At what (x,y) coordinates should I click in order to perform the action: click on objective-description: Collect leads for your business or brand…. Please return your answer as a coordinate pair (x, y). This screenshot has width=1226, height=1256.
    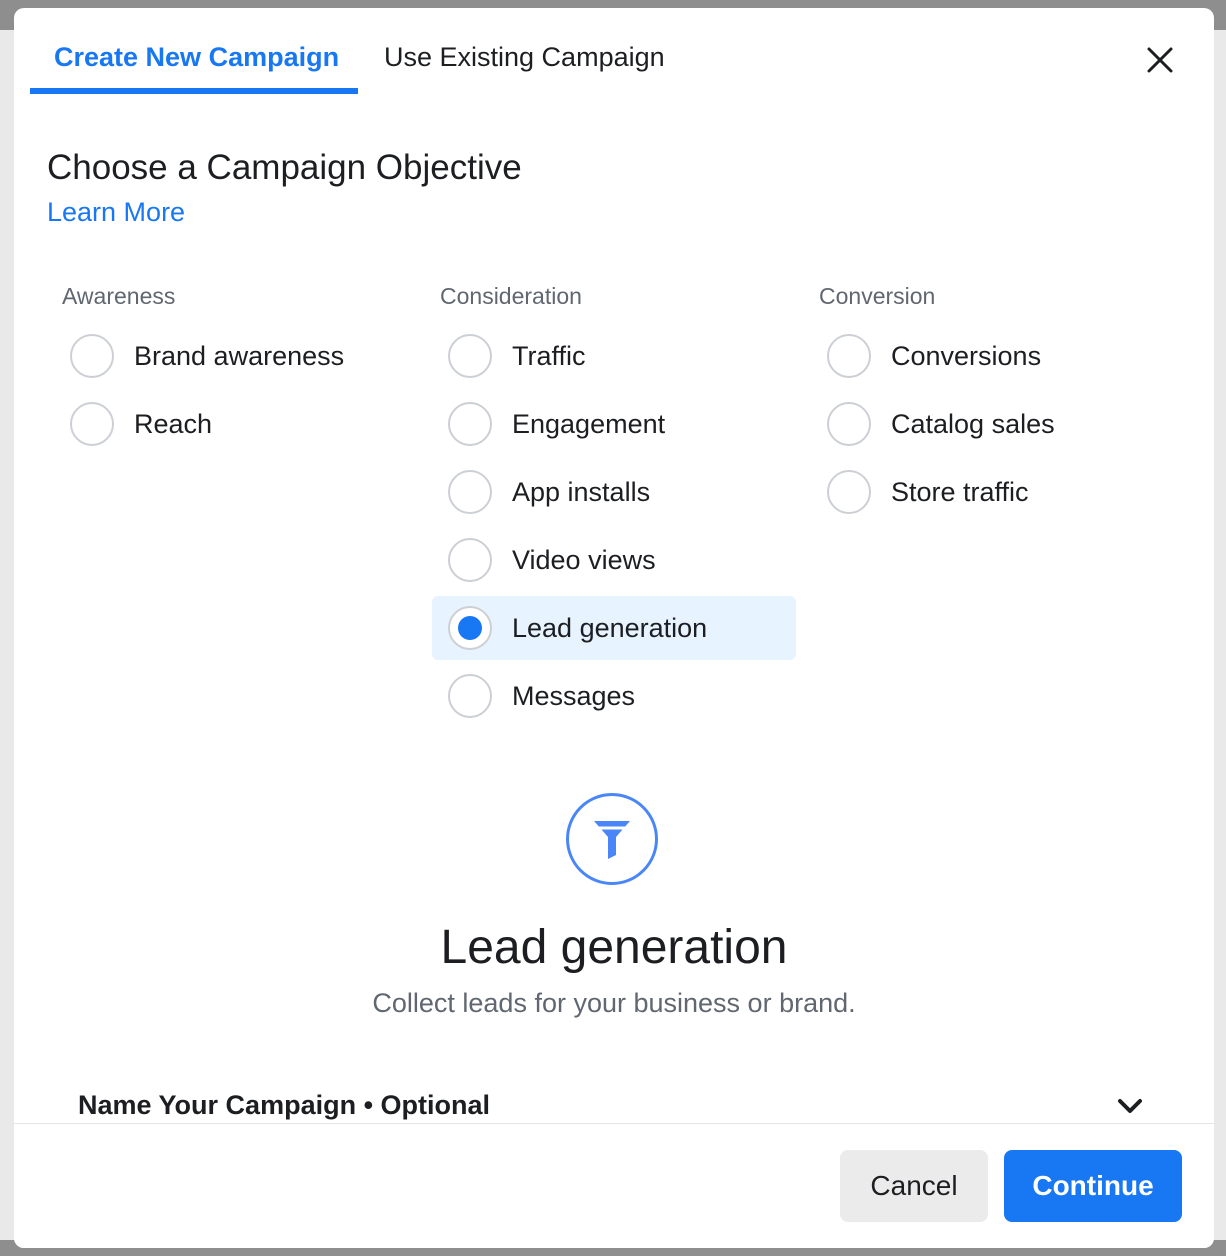
    Looking at the image, I should click on (614, 1003).